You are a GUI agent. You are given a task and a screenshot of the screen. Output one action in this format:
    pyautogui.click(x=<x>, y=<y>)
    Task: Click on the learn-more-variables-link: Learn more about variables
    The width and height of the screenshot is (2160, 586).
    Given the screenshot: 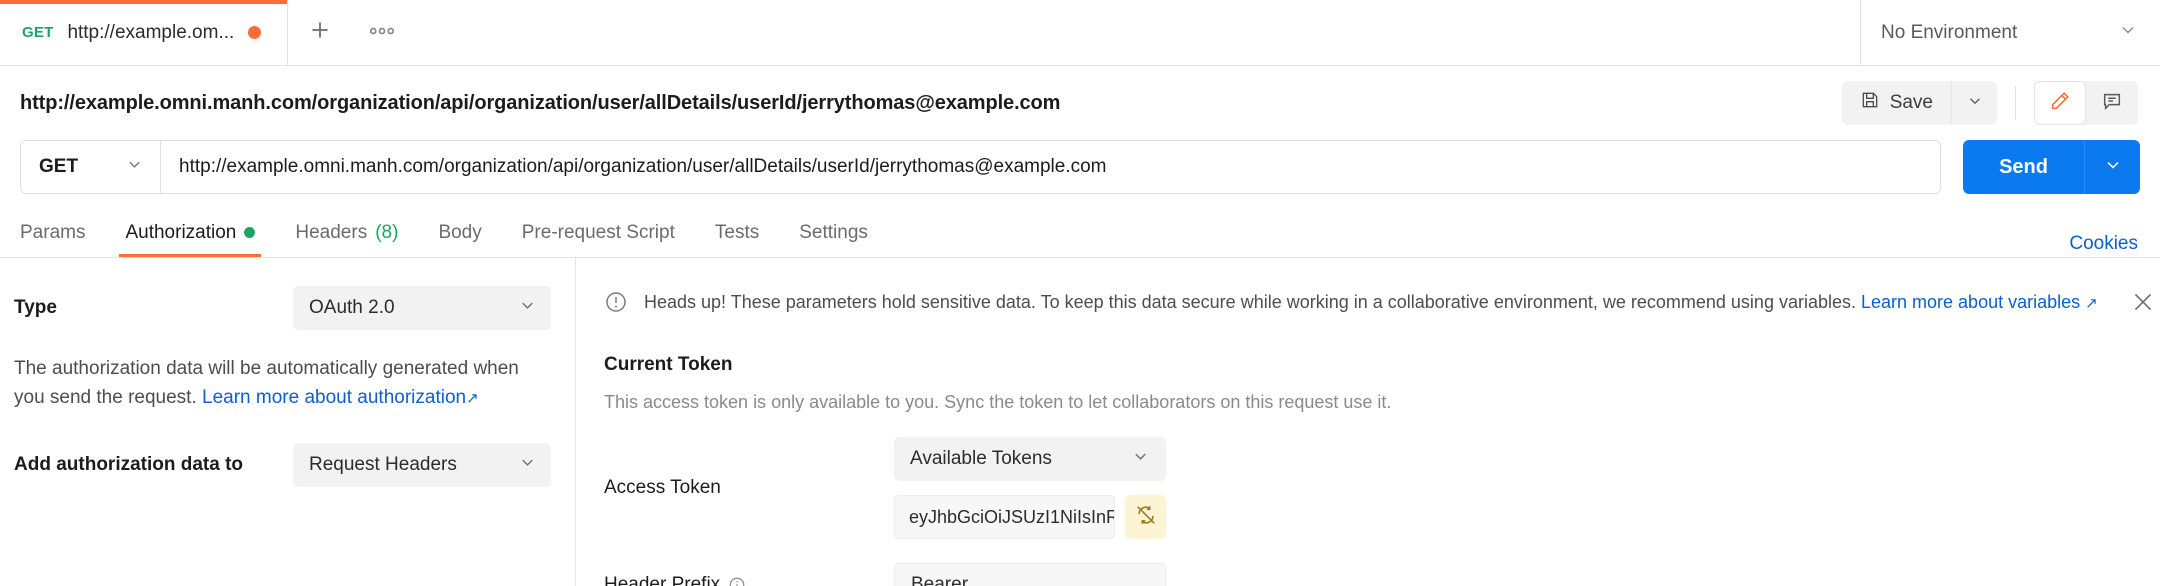 What is the action you would take?
    pyautogui.click(x=1970, y=302)
    